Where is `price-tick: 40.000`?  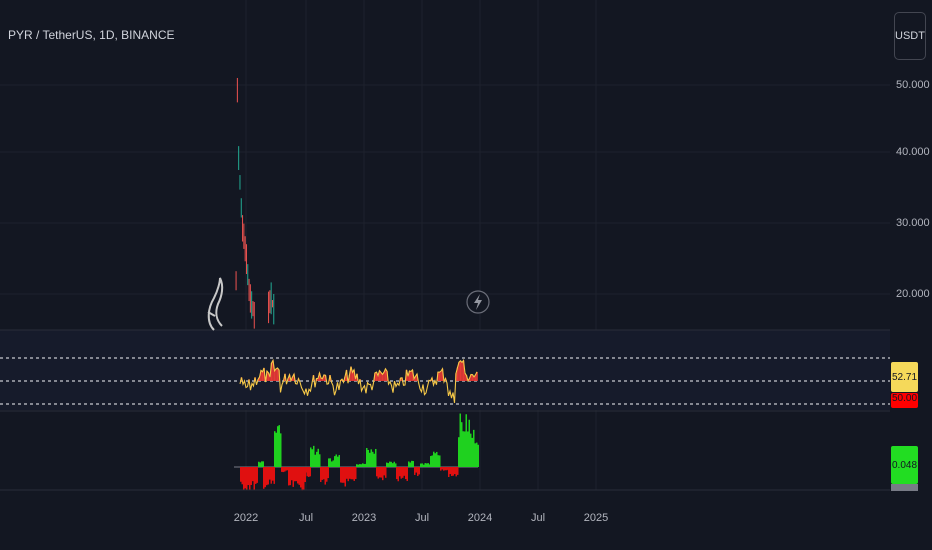 price-tick: 40.000 is located at coordinates (913, 152).